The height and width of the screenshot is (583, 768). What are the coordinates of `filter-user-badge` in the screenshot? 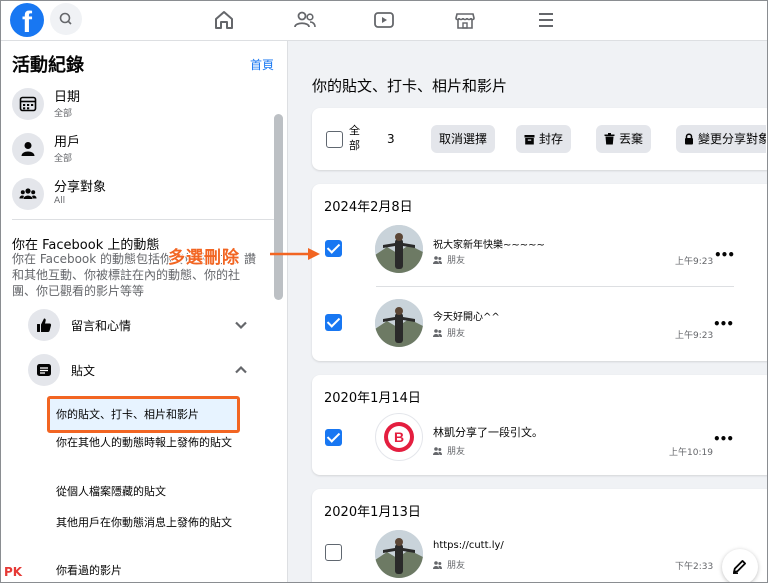 It's located at (28, 149).